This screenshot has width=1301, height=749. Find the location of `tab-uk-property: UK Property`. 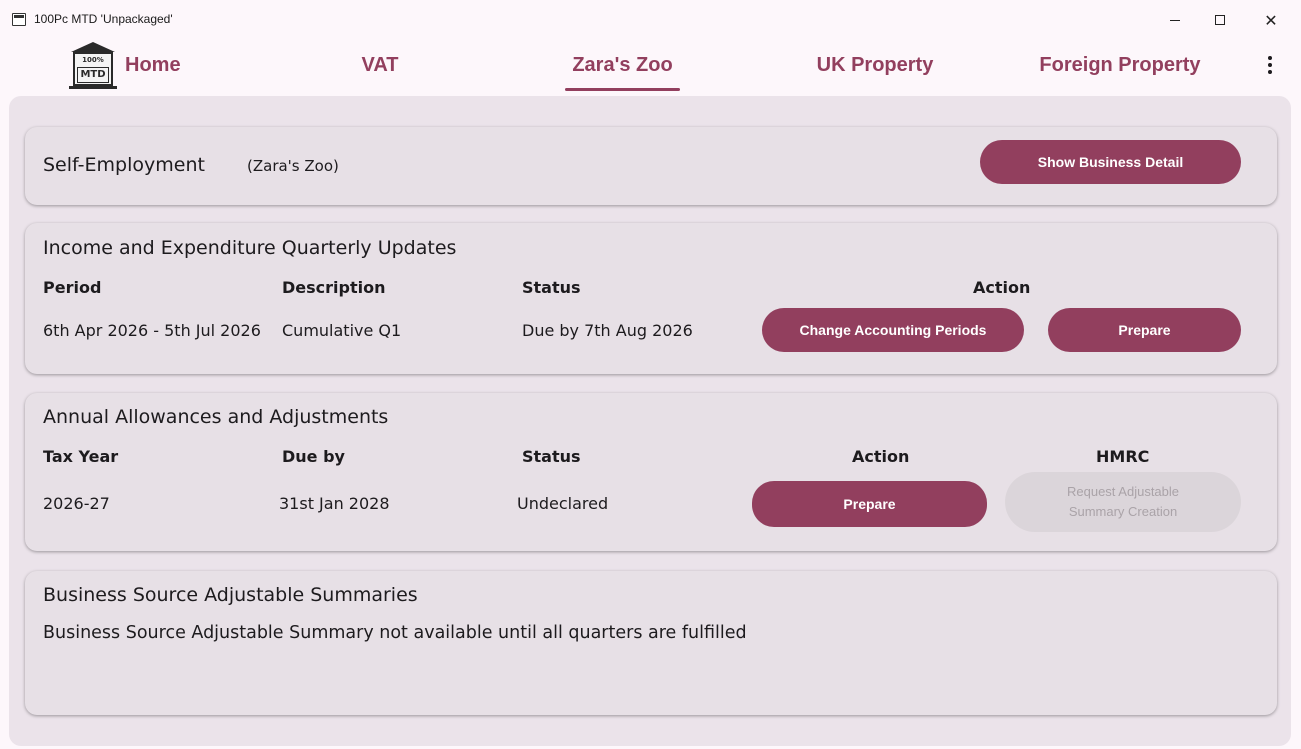

tab-uk-property: UK Property is located at coordinates (875, 65).